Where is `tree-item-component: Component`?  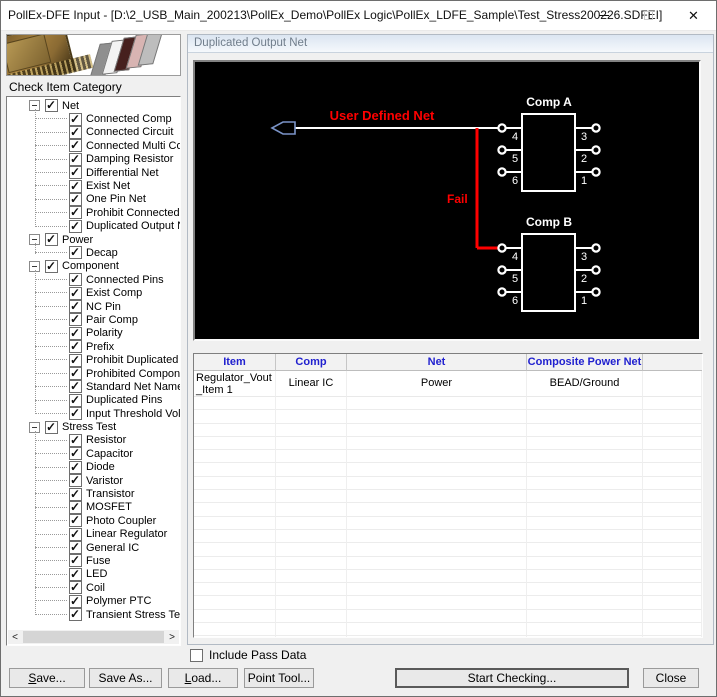
tree-item-component: Component is located at coordinates (93, 266).